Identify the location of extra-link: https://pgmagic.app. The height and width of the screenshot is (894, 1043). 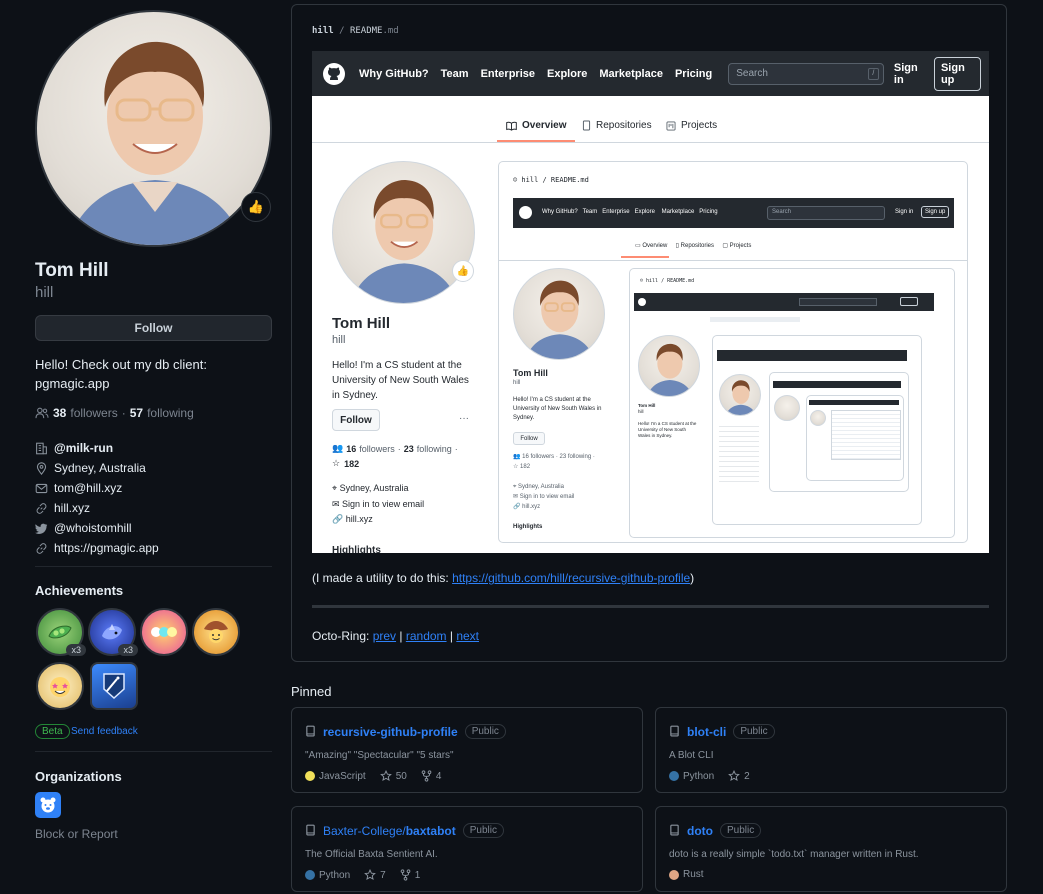
(106, 548).